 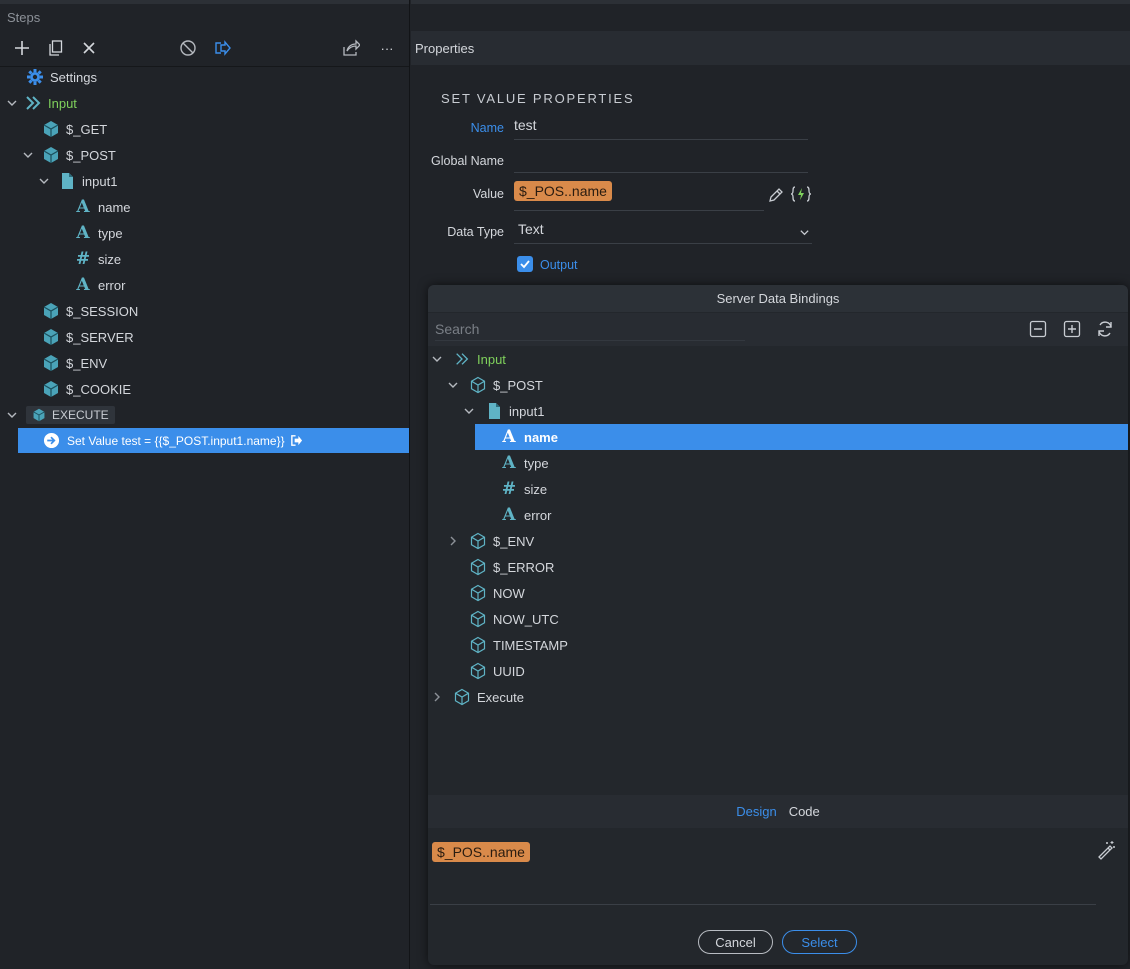 I want to click on expression-underline, so click(x=763, y=904).